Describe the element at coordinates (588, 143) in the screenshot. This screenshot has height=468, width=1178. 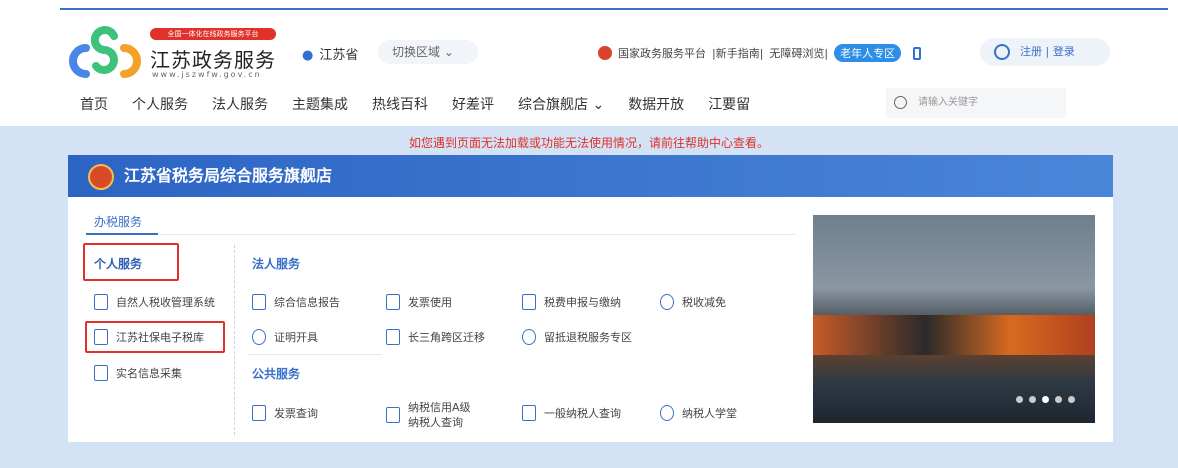
I see `notice-text: 如您遇到页面无法加载或功能无法使用情况，请前往帮助中心查看。` at that location.